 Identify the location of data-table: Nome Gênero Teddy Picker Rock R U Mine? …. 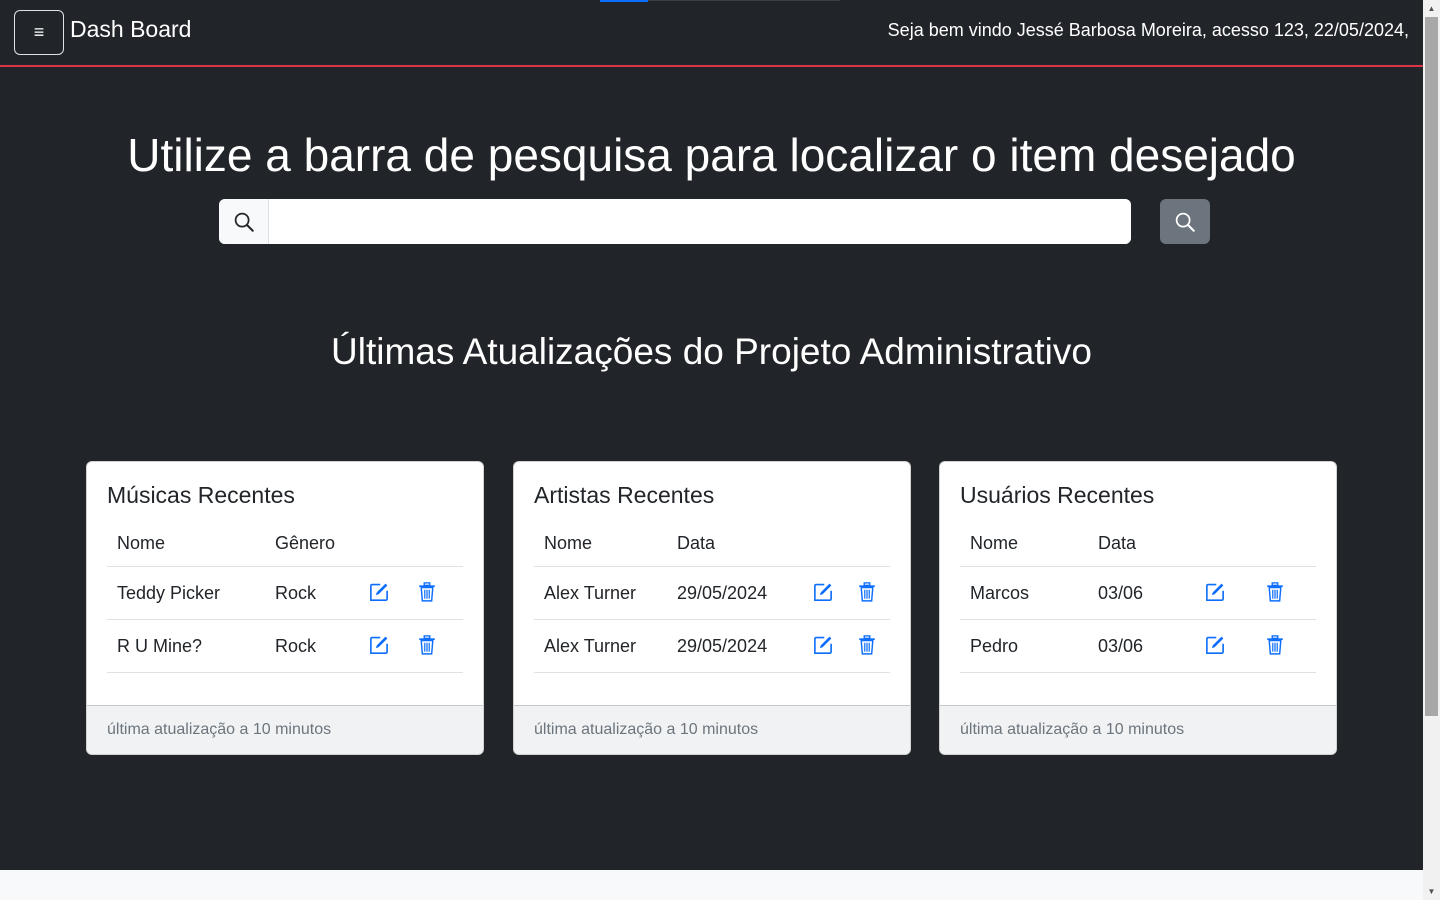
(285, 598).